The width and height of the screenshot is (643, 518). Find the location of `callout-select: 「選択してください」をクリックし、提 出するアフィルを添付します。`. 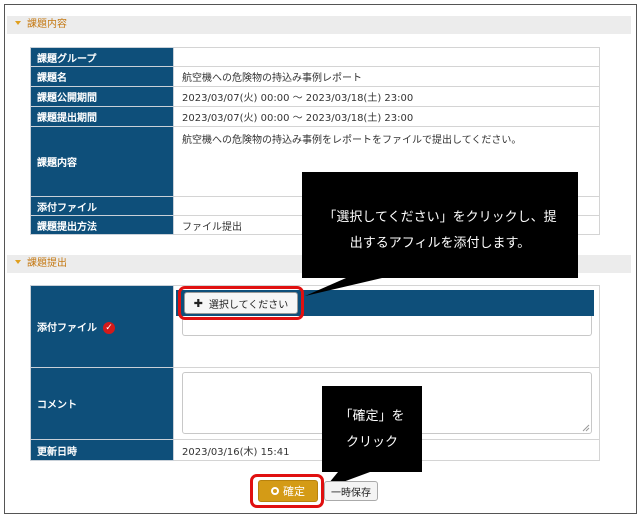

callout-select: 「選択してください」をクリックし、提 出するアフィルを添付します。 is located at coordinates (440, 225).